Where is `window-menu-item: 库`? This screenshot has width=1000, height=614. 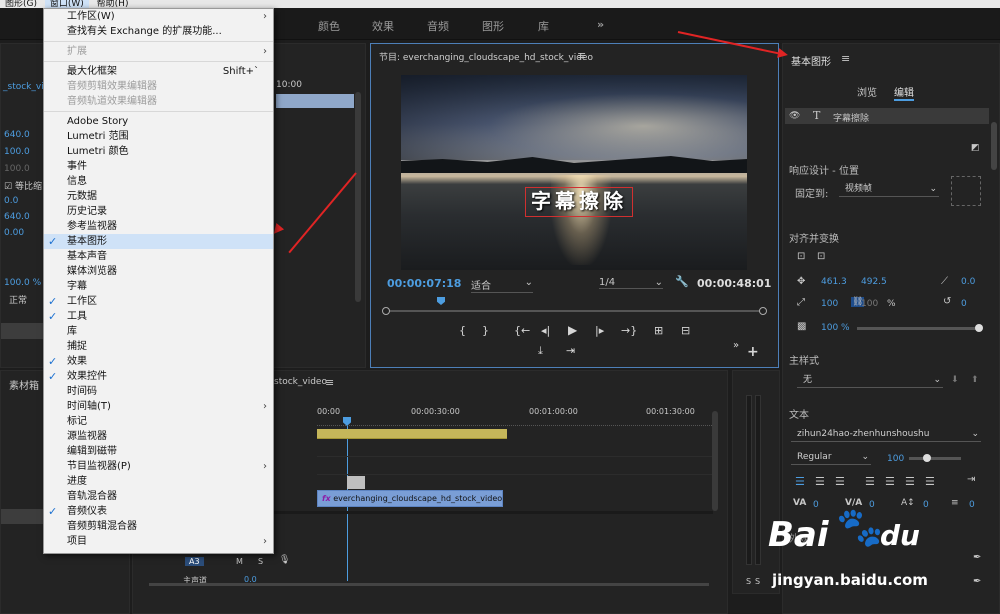
window-menu-item: 库 is located at coordinates (158, 331).